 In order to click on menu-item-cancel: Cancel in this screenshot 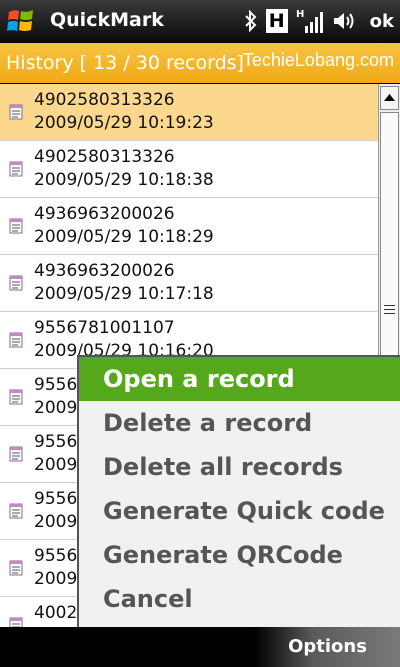, I will do `click(239, 599)`.